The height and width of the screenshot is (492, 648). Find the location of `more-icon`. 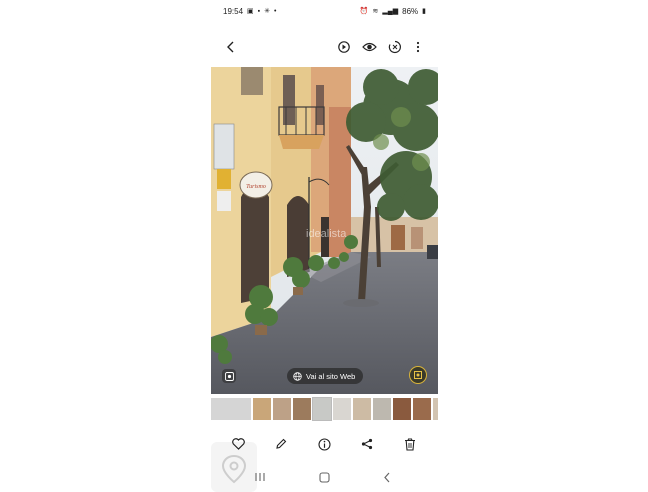

more-icon is located at coordinates (418, 47).